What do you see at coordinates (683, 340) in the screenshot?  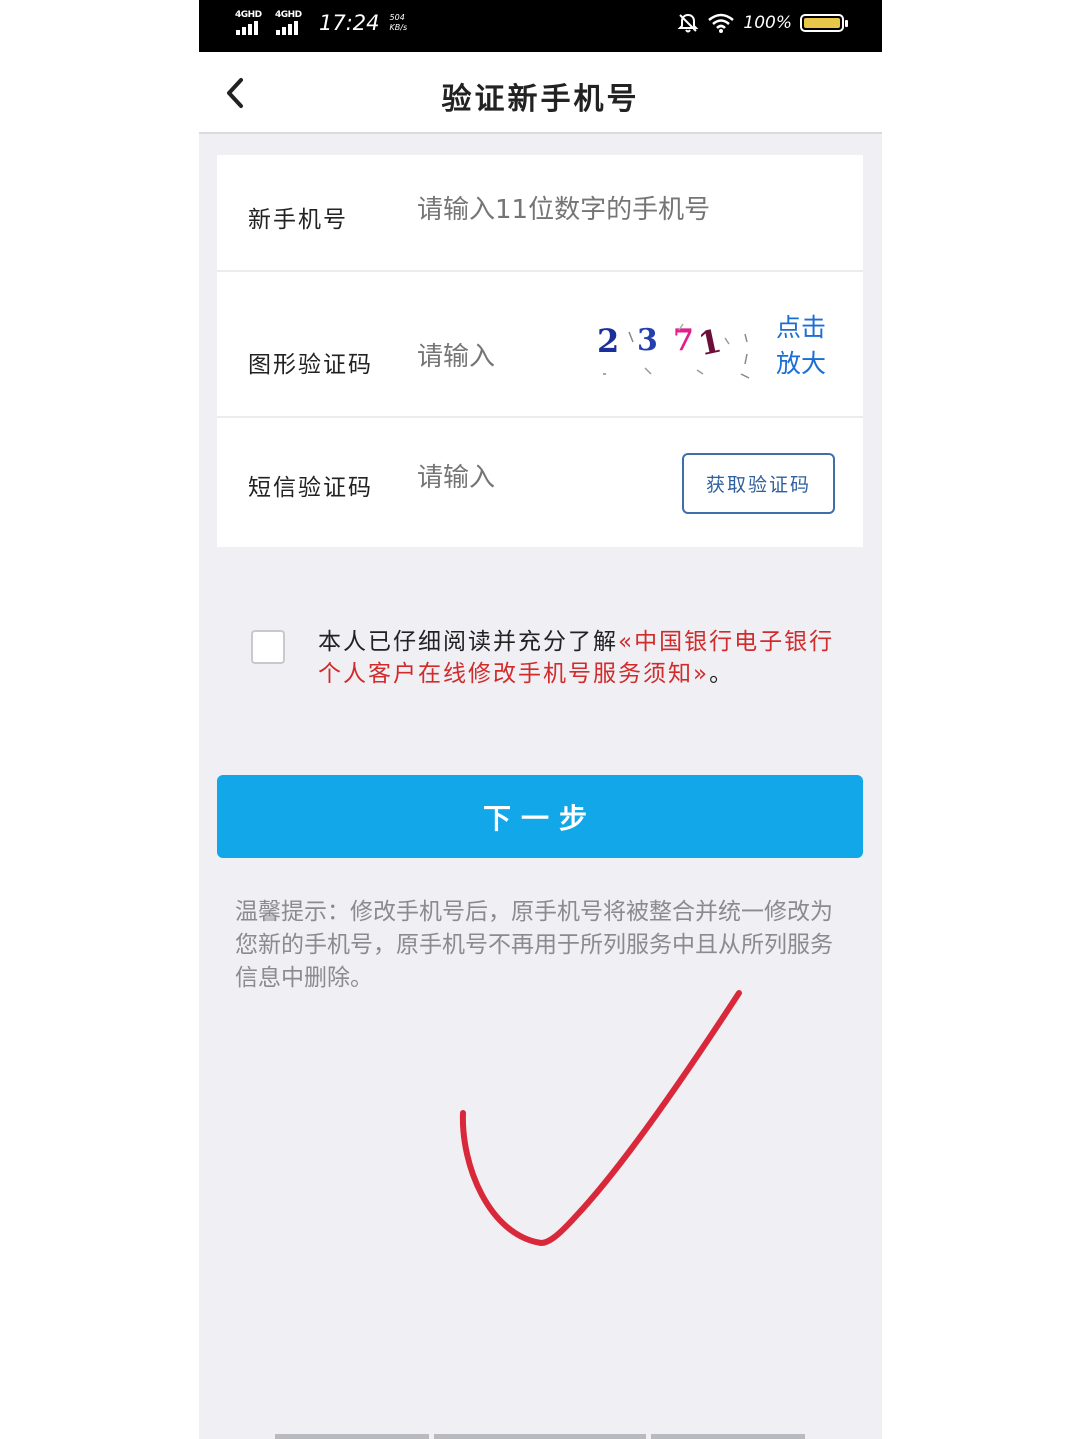 I see `captcha-digit: 7` at bounding box center [683, 340].